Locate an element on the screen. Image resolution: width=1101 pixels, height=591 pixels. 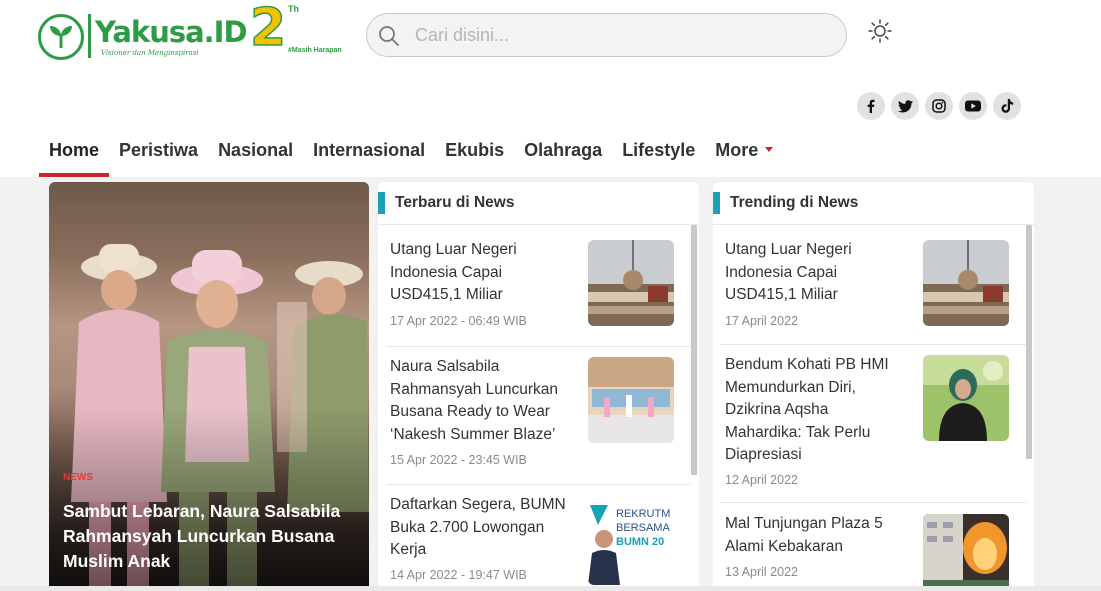
item-date: 17 Apr 2022 - 06:49 WIB is located at coordinates (458, 321).